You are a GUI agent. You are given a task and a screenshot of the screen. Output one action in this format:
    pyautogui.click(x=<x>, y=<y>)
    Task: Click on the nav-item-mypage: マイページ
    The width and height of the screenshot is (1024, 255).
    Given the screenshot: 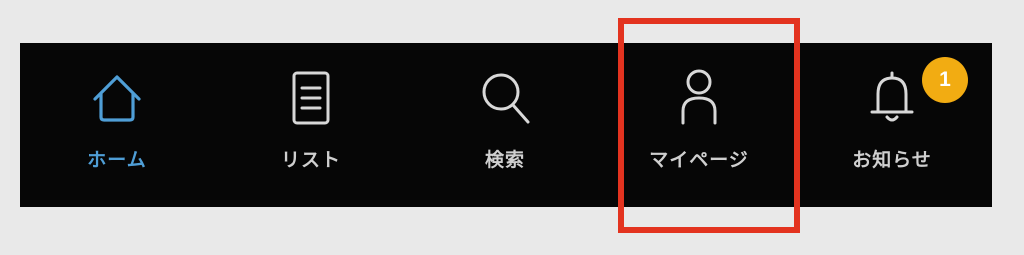 What is the action you would take?
    pyautogui.click(x=699, y=125)
    